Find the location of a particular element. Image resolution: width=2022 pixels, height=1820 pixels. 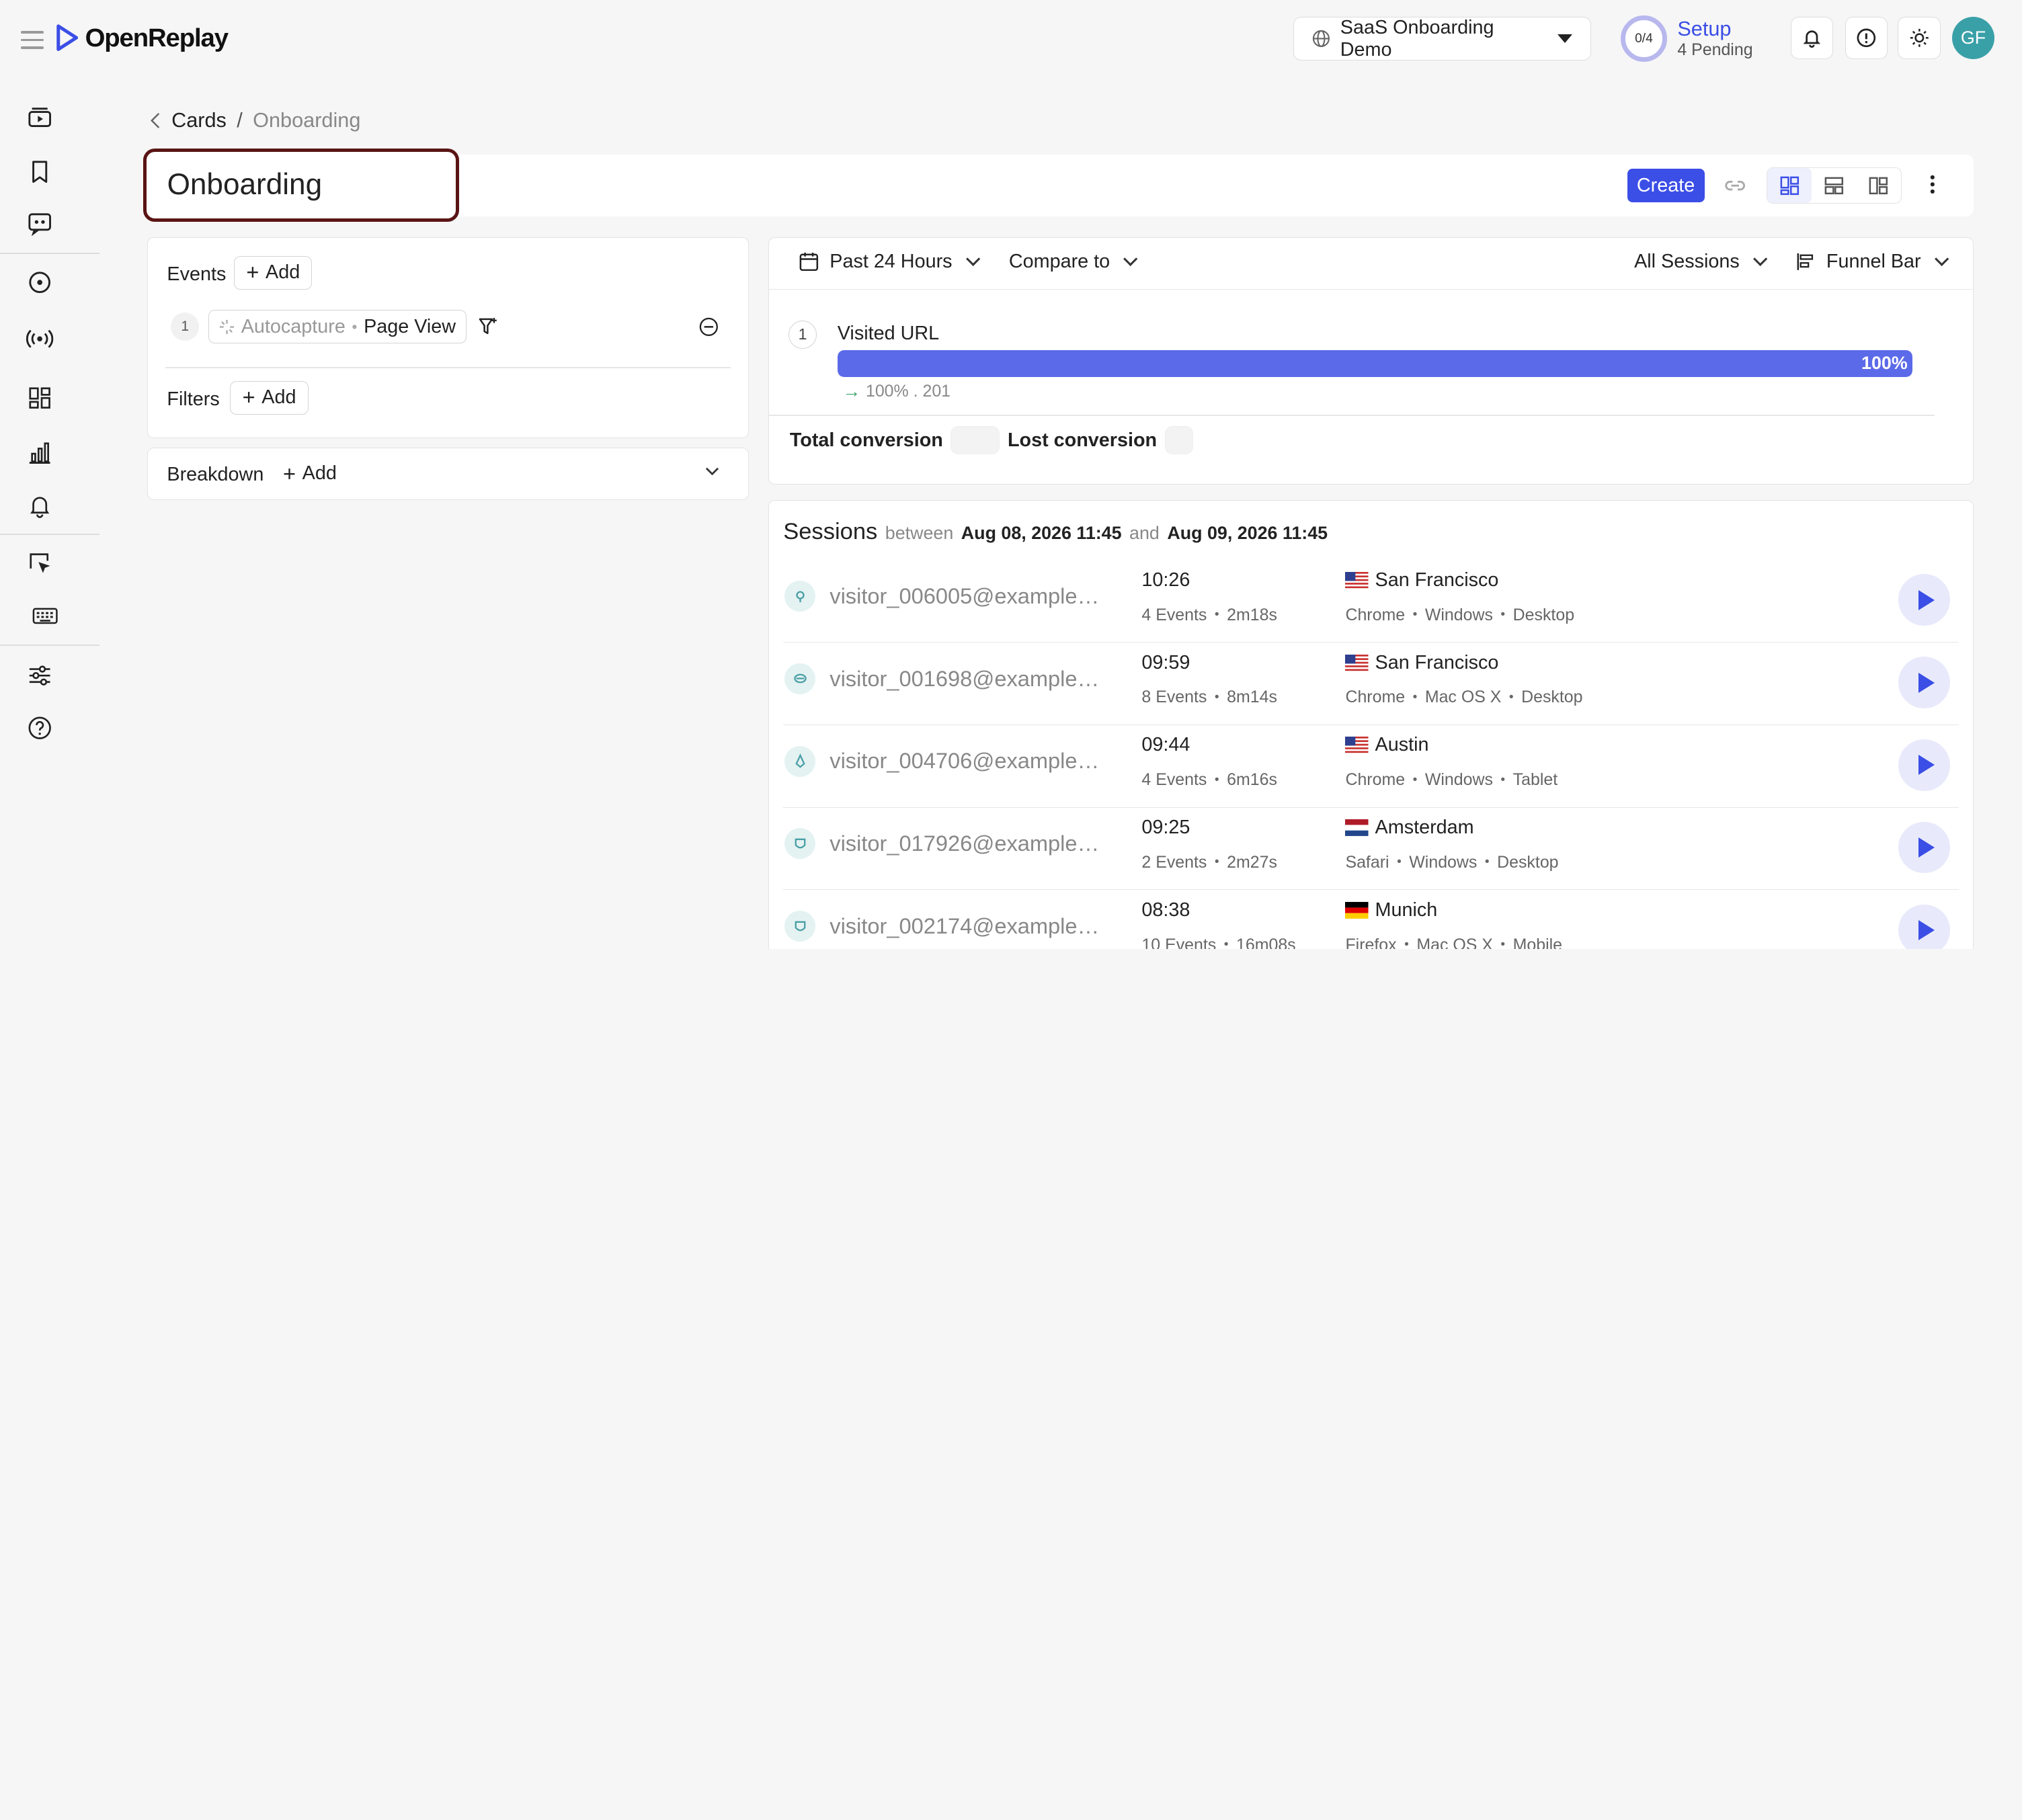

layout-rows-button is located at coordinates (1834, 185).